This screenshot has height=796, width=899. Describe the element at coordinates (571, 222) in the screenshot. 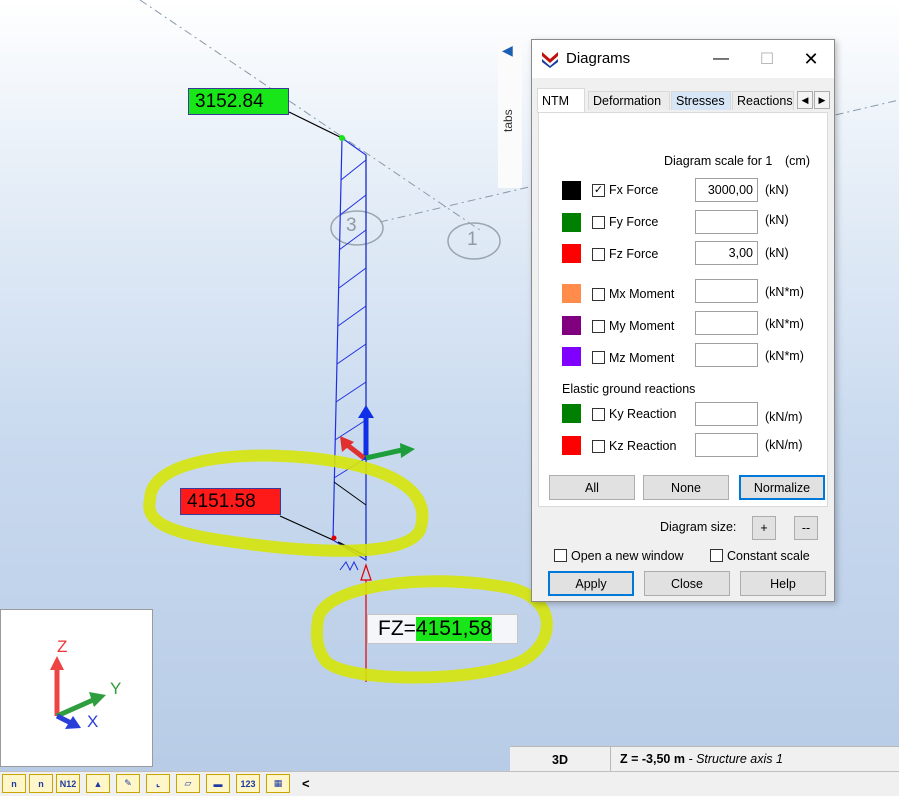

I see `fy-color-swatch` at that location.